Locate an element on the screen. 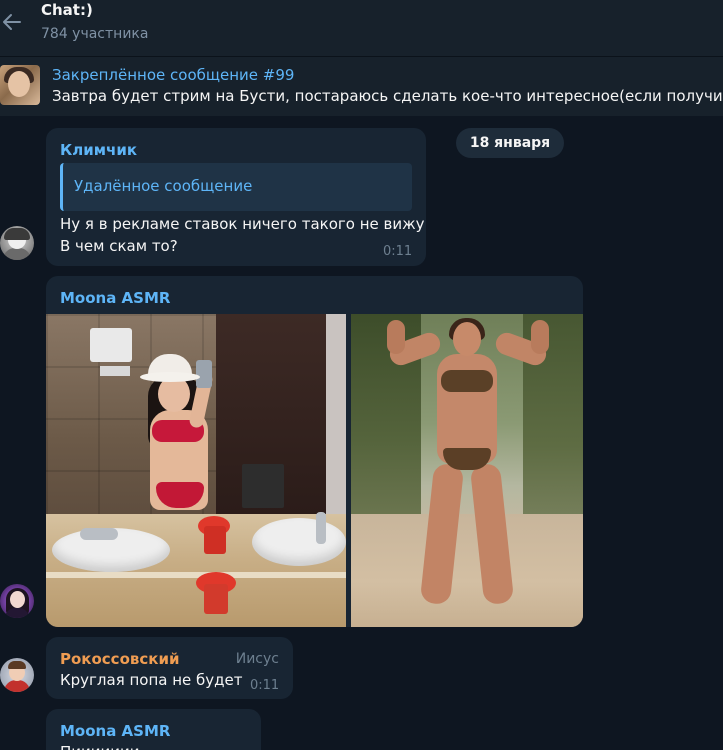 The image size is (723, 750). reply-quote: Удалённое сообщение is located at coordinates (236, 187).